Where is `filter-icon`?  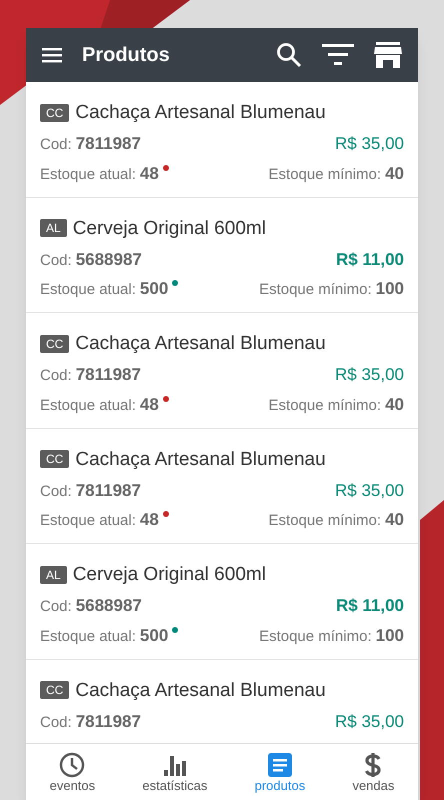
filter-icon is located at coordinates (338, 55).